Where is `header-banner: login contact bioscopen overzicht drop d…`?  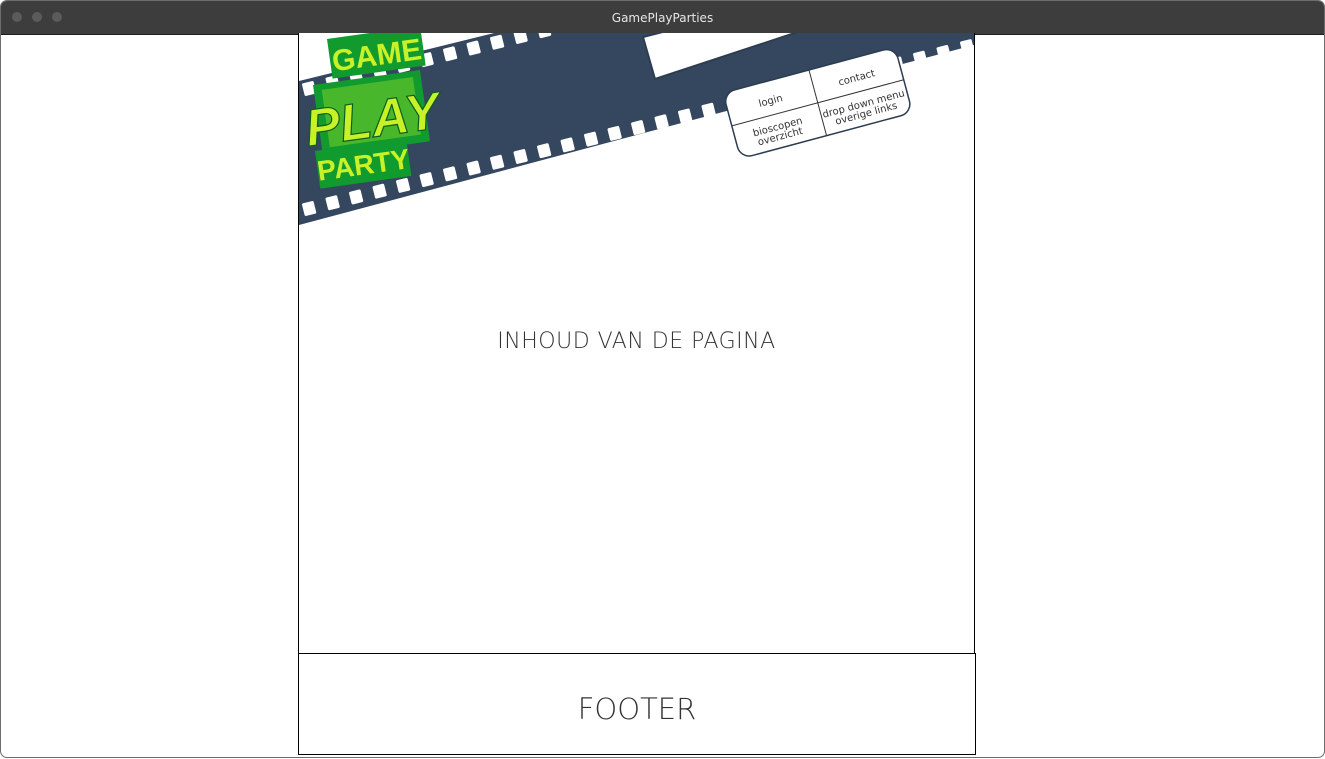 header-banner: login contact bioscopen overzicht drop d… is located at coordinates (636, 129).